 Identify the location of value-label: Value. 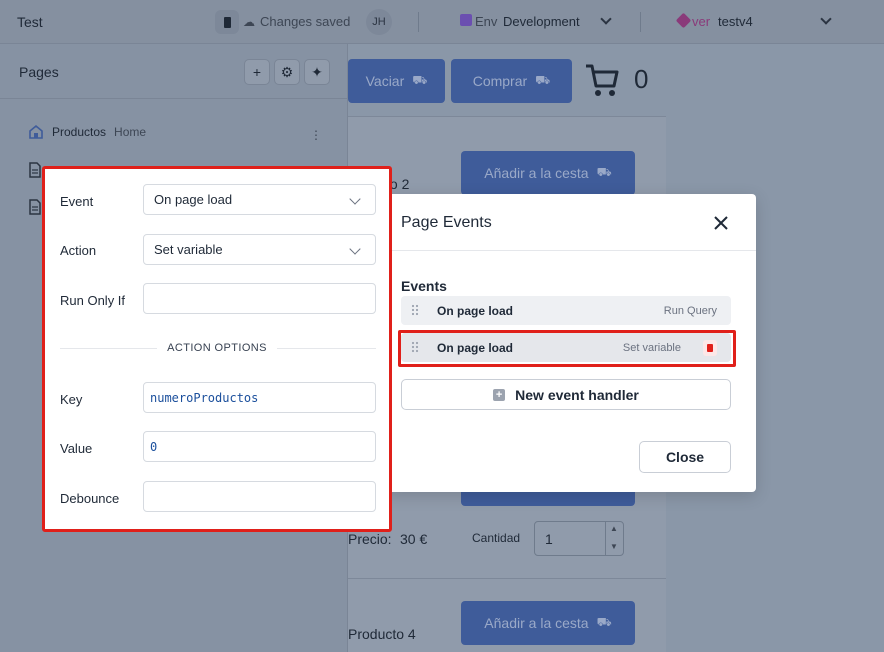
(76, 448).